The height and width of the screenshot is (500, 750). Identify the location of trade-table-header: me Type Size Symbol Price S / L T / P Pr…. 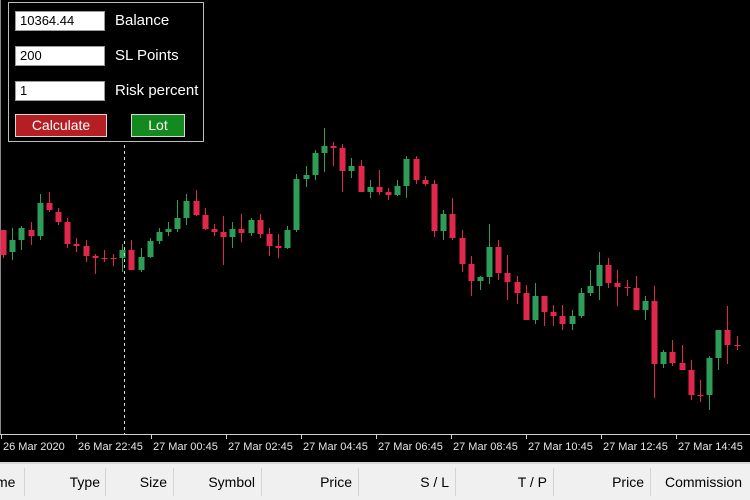
(375, 481).